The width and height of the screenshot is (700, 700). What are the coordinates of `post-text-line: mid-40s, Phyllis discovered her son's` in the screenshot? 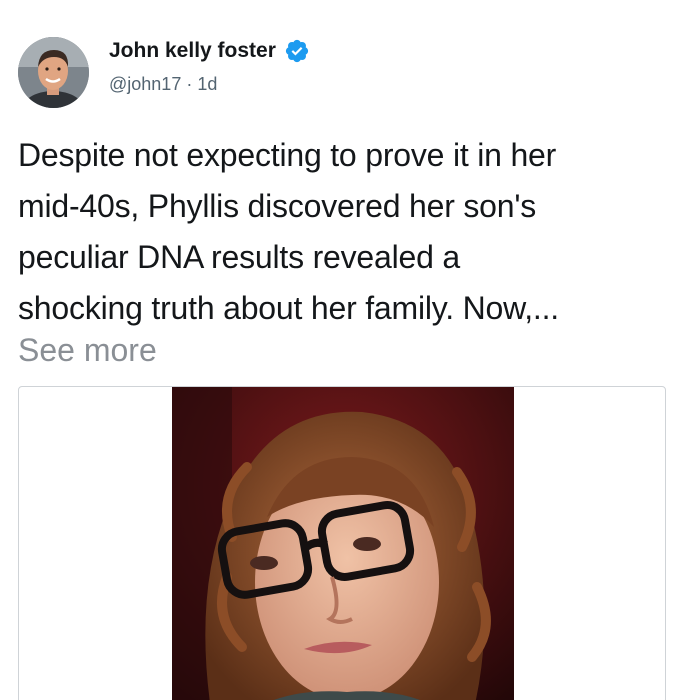 It's located at (277, 206).